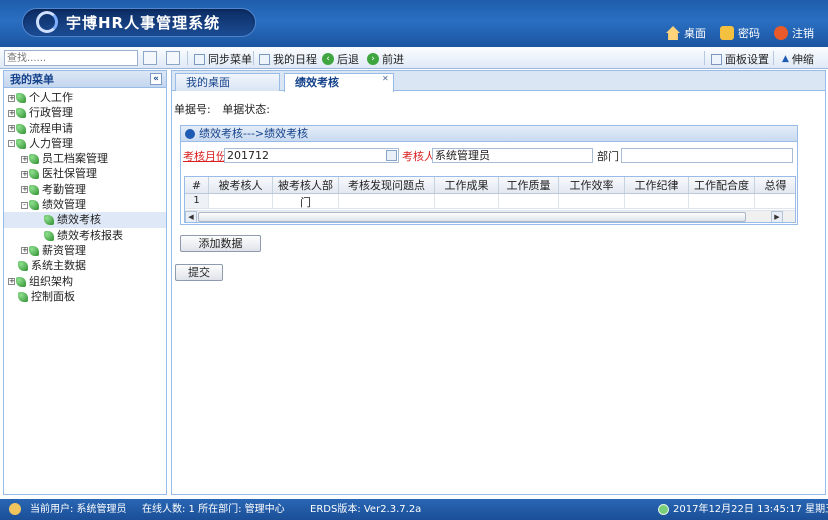 The height and width of the screenshot is (520, 828). I want to click on sidebar-item-label: 组织架构, so click(51, 281).